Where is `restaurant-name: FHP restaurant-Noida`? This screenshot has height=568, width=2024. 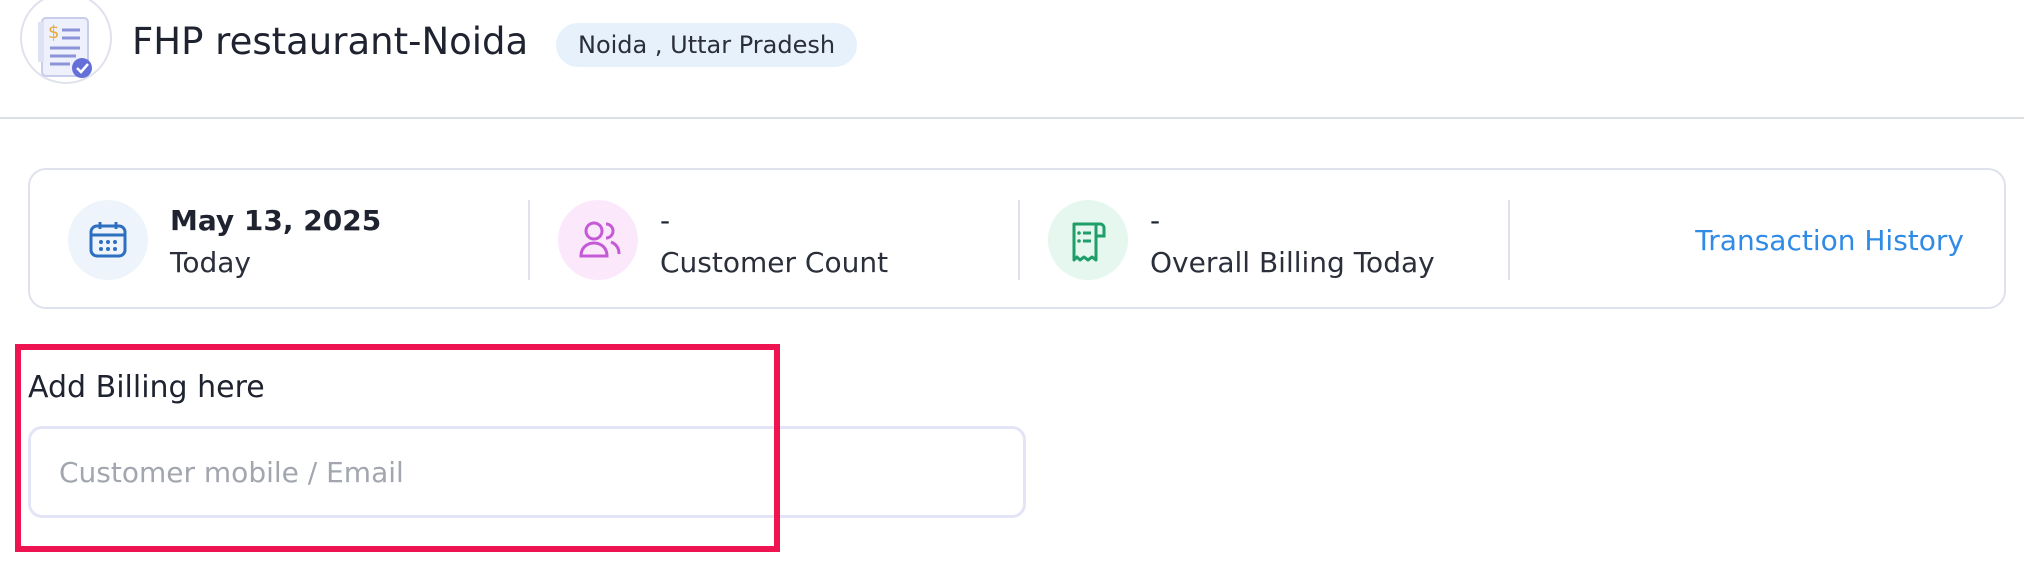
restaurant-name: FHP restaurant-Noida is located at coordinates (330, 41).